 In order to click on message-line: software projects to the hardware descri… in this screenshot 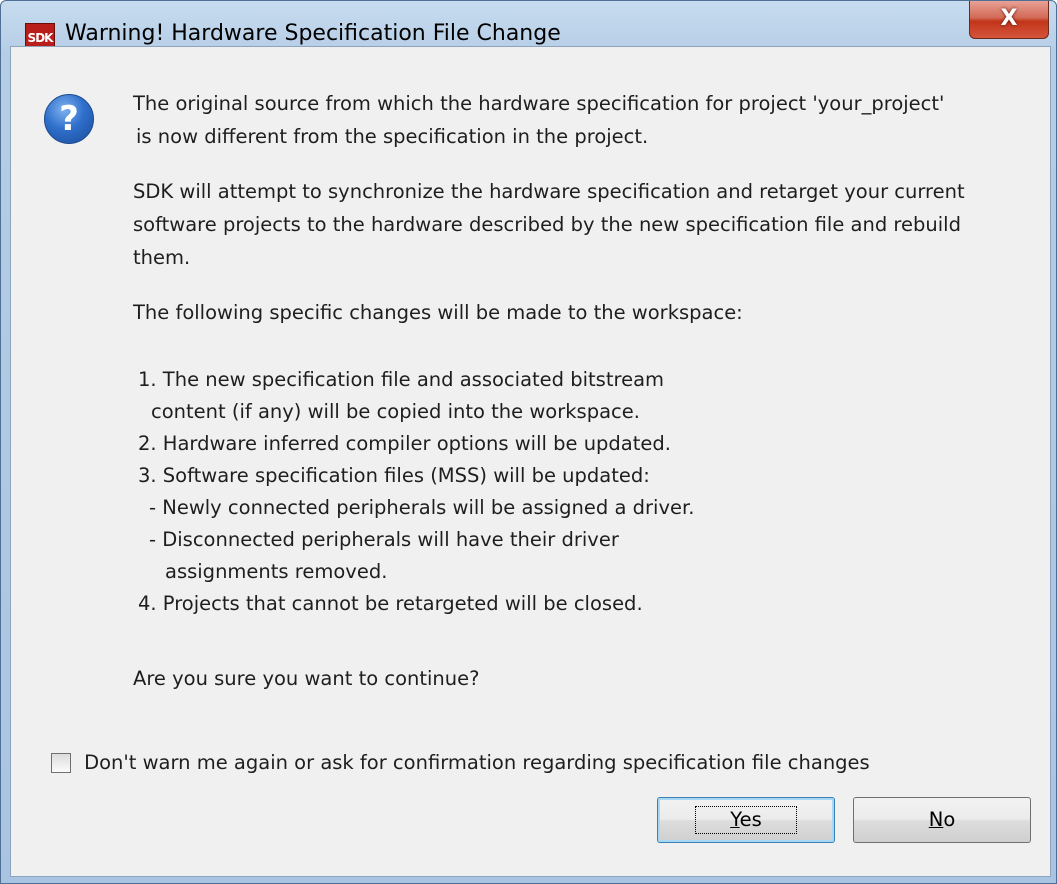, I will do `click(547, 224)`.